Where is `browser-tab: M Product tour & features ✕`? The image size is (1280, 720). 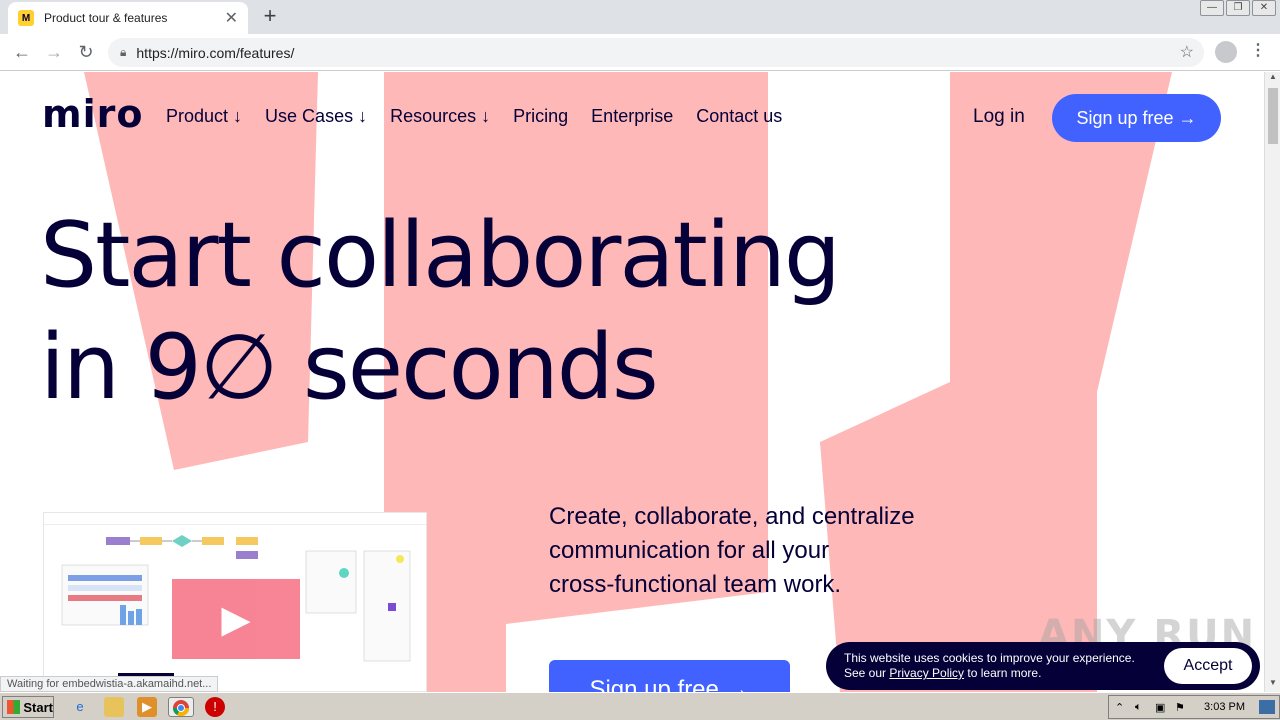
browser-tab: M Product tour & features ✕ is located at coordinates (128, 18).